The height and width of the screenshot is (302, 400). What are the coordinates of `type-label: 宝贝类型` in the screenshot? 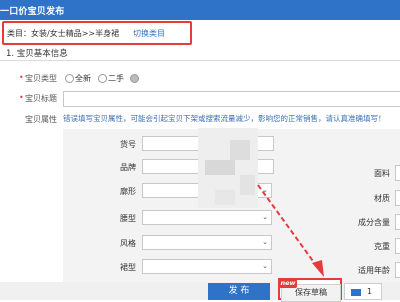 It's located at (41, 78).